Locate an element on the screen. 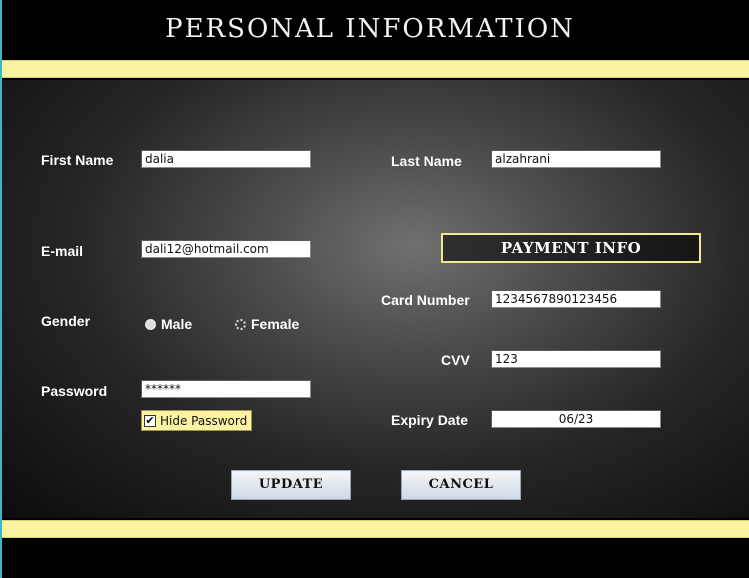 This screenshot has height=578, width=749. cancel-button: CANCEL is located at coordinates (461, 485).